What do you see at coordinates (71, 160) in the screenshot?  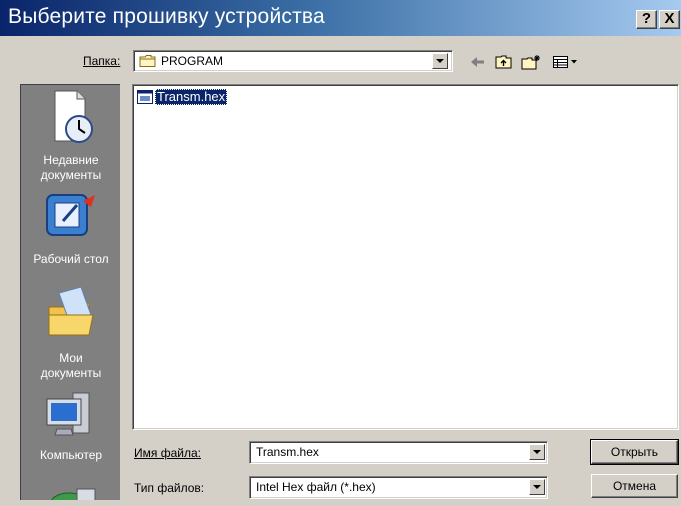 I see `place-recent-label-1: Недавние` at bounding box center [71, 160].